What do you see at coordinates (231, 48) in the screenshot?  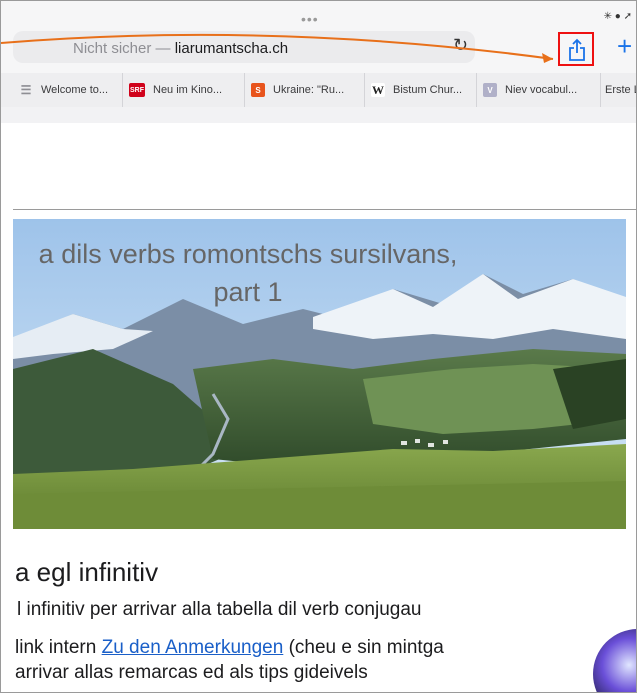 I see `url-host: liarumantscha.ch` at bounding box center [231, 48].